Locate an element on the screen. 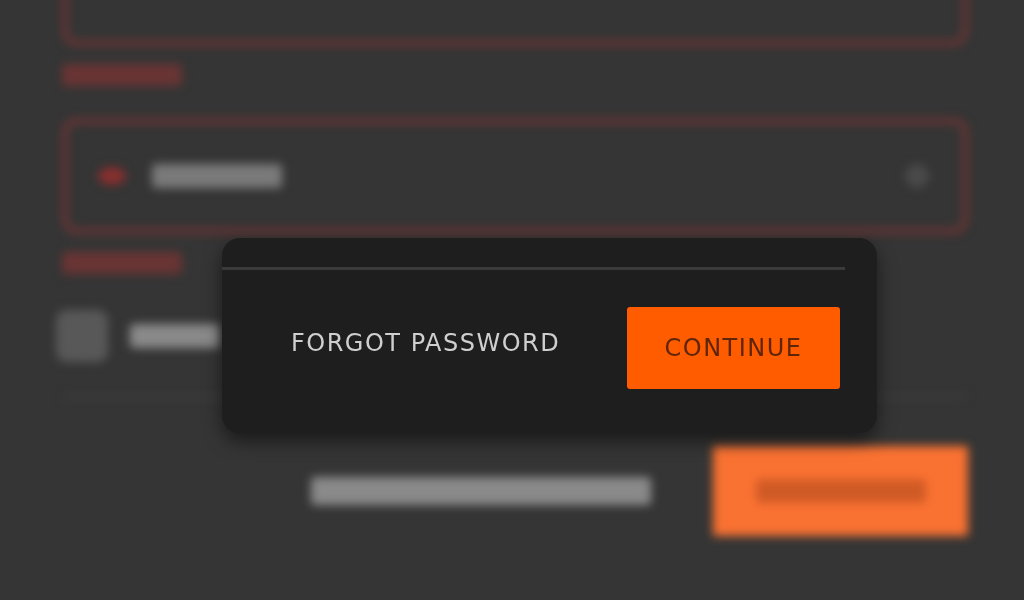  continue-button: CONTINUE is located at coordinates (733, 348).